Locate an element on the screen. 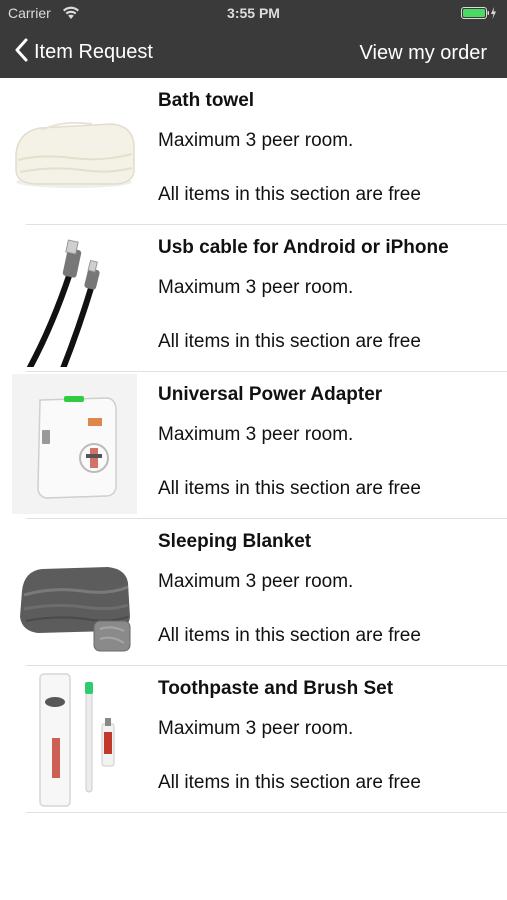 The height and width of the screenshot is (900, 507). status-time: 3:55 PM is located at coordinates (253, 13).